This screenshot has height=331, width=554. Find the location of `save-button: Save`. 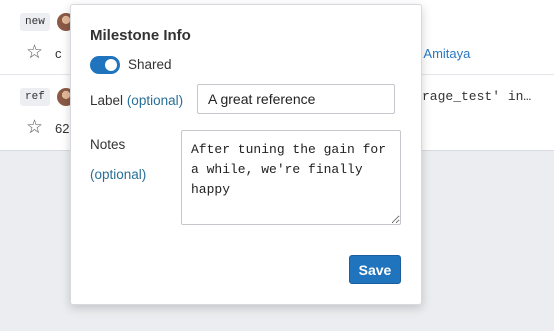

save-button: Save is located at coordinates (375, 269).